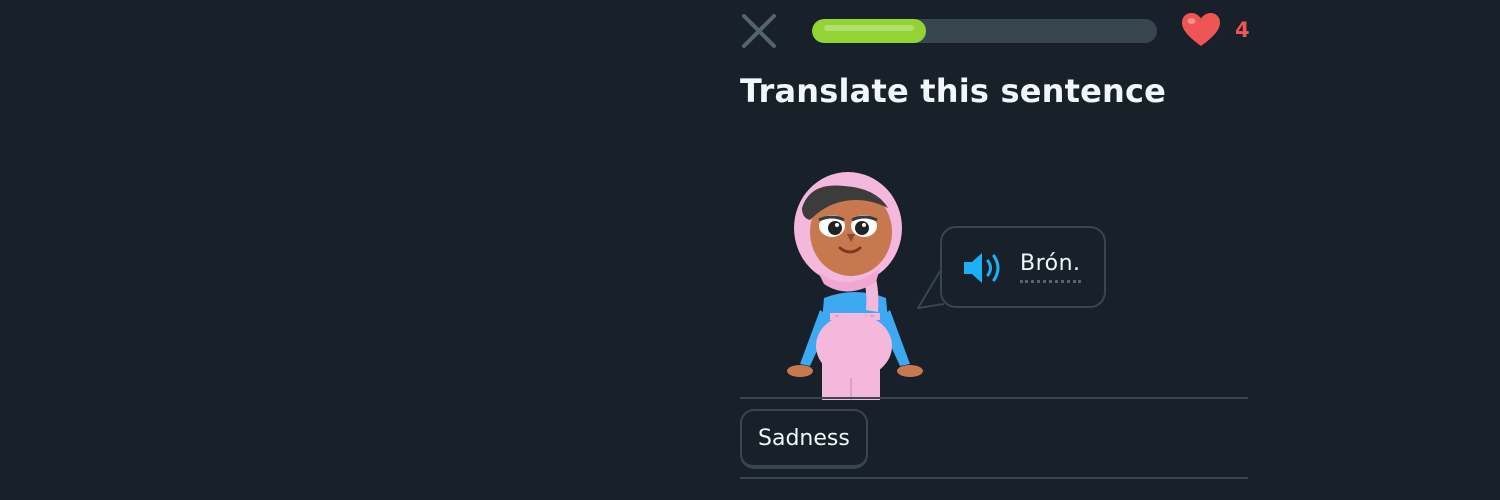  Describe the element at coordinates (953, 91) in the screenshot. I see `page-title: Translate this sentence` at that location.